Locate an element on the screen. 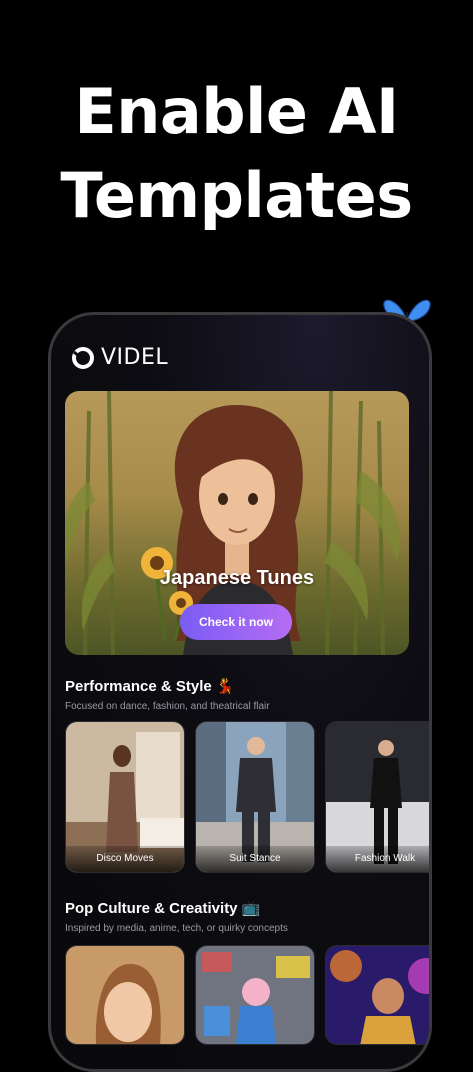  template-card-graffiti is located at coordinates (255, 995).